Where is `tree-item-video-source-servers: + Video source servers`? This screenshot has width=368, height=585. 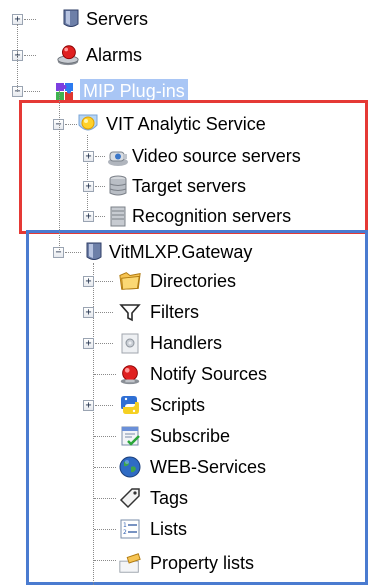
tree-item-video-source-servers: + Video source servers is located at coordinates (184, 156).